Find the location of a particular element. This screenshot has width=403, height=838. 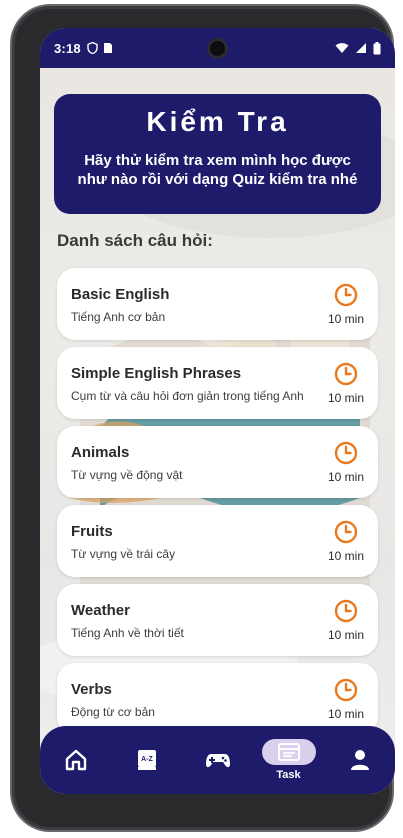

shield-icon is located at coordinates (92, 48).